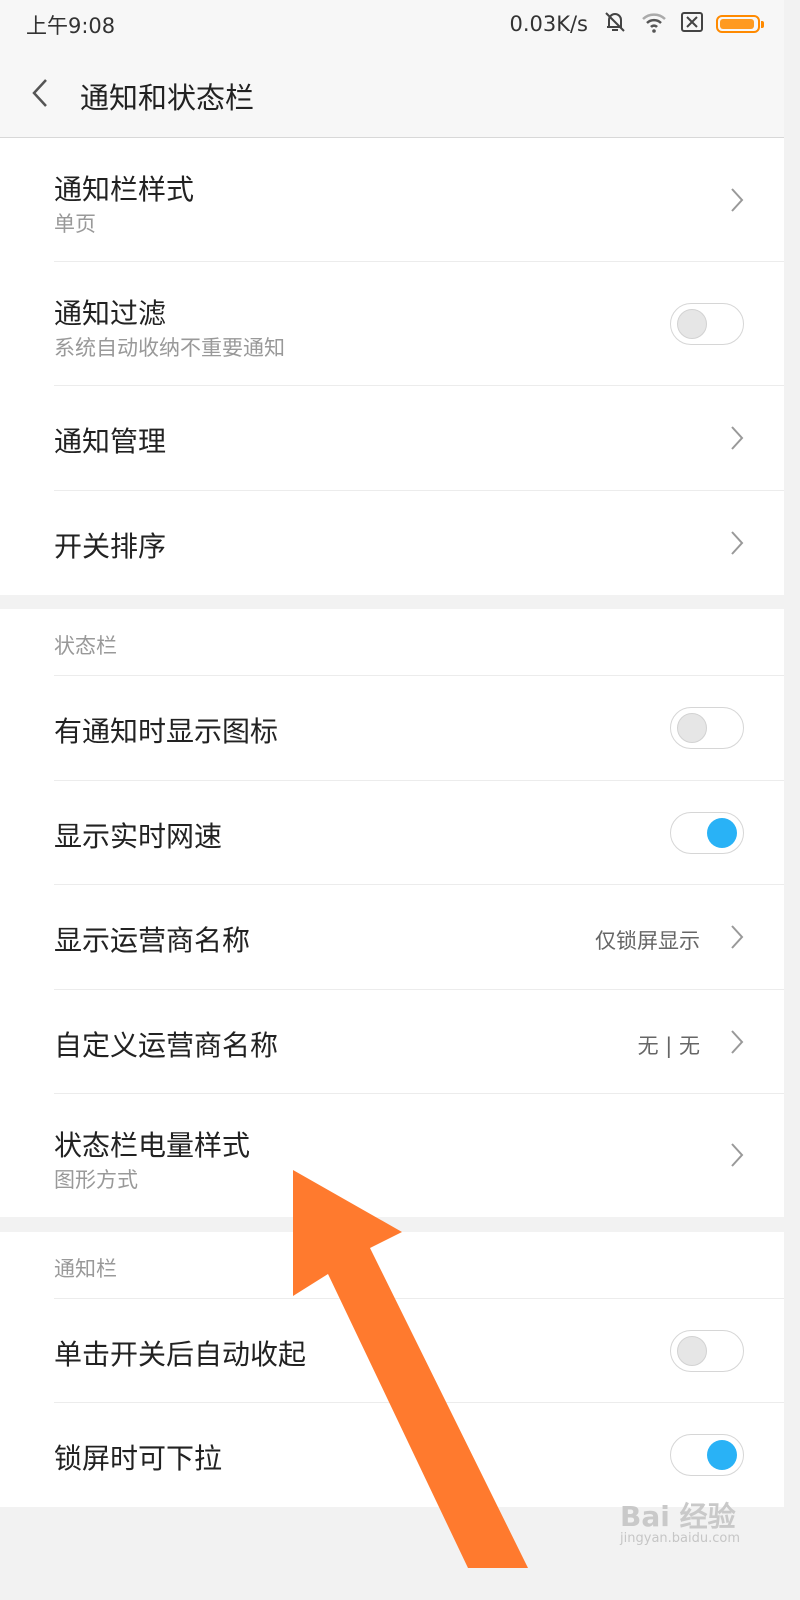 This screenshot has width=800, height=1600. I want to click on watermark-logo: Bai 经验 jingyan.baidu.com, so click(680, 1520).